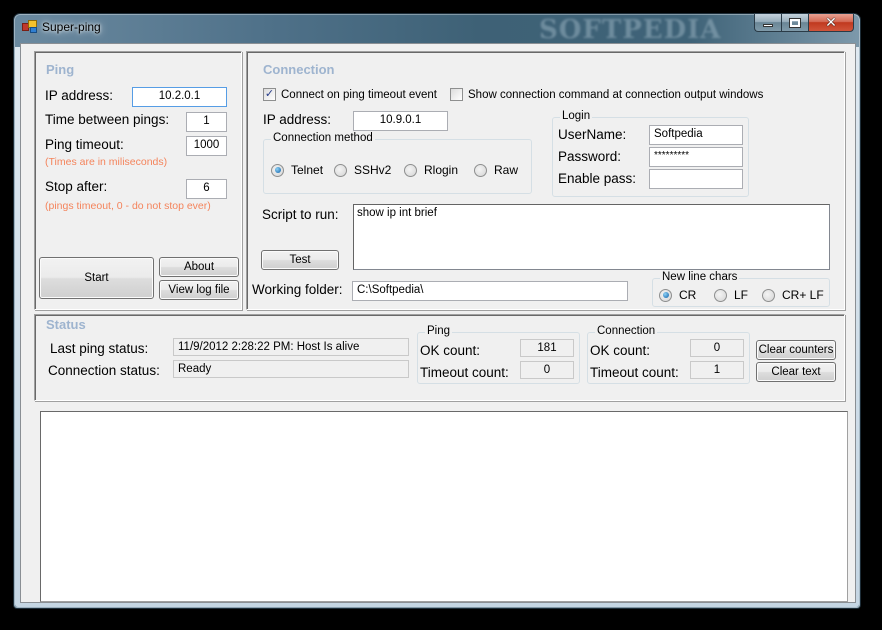 The width and height of the screenshot is (882, 630). I want to click on conn-timeout-count-label: Timeout count:, so click(634, 372).